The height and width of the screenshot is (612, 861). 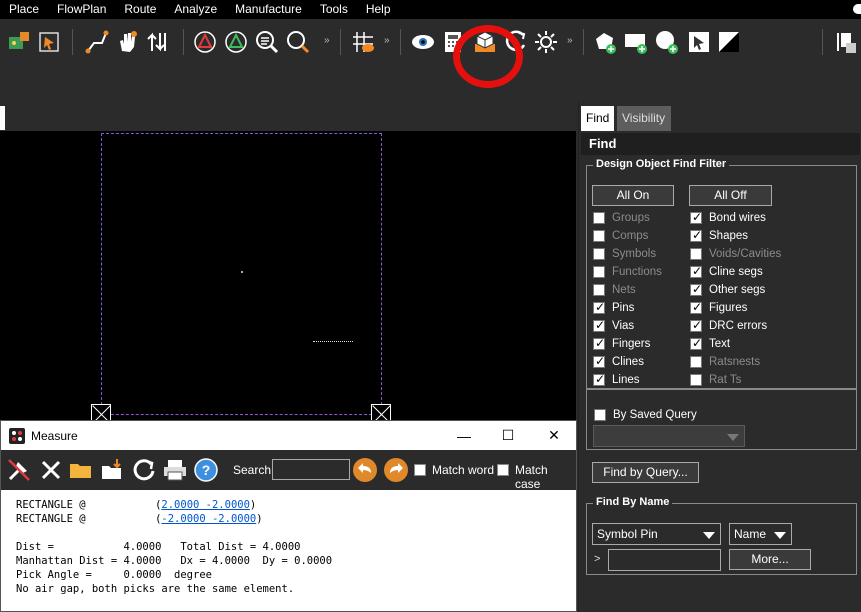 What do you see at coordinates (730, 195) in the screenshot?
I see `all-off-button: All Off` at bounding box center [730, 195].